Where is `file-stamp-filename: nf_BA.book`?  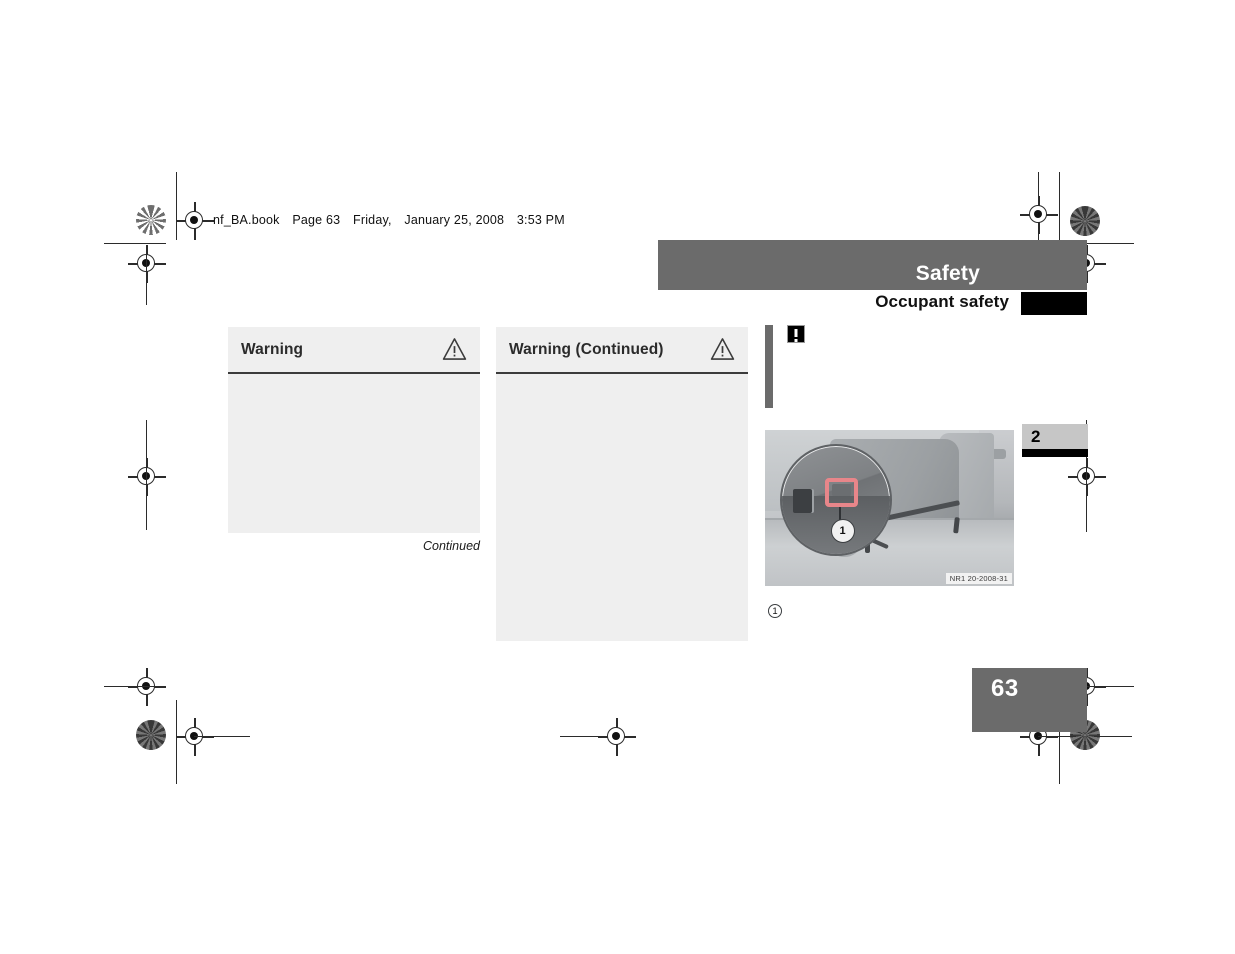 file-stamp-filename: nf_BA.book is located at coordinates (246, 220).